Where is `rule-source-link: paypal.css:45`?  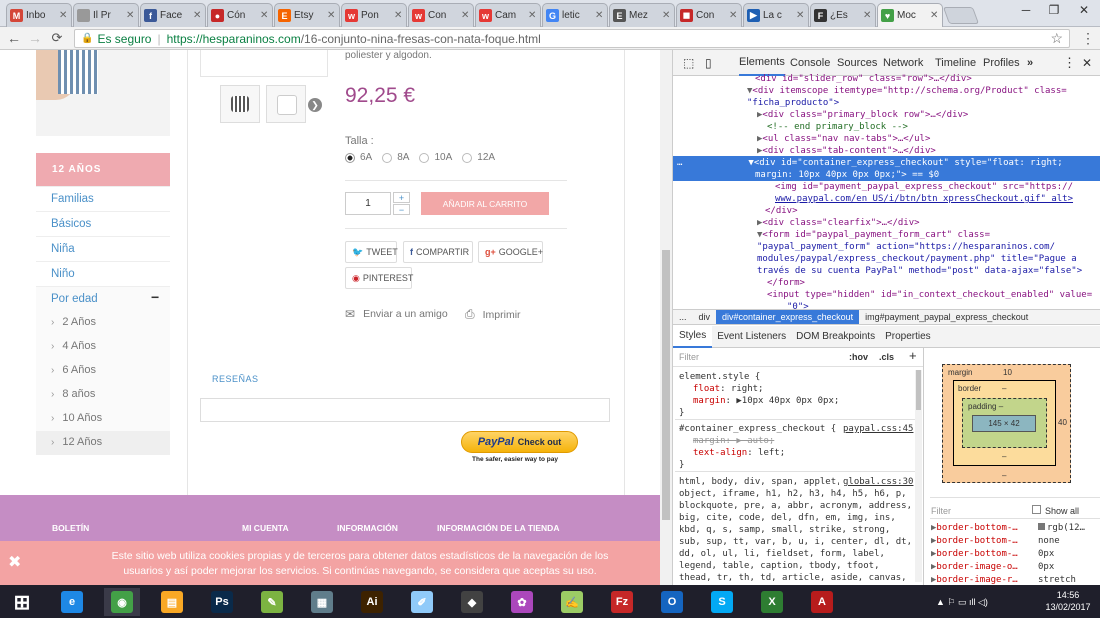
rule-source-link: paypal.css:45 is located at coordinates (878, 429).